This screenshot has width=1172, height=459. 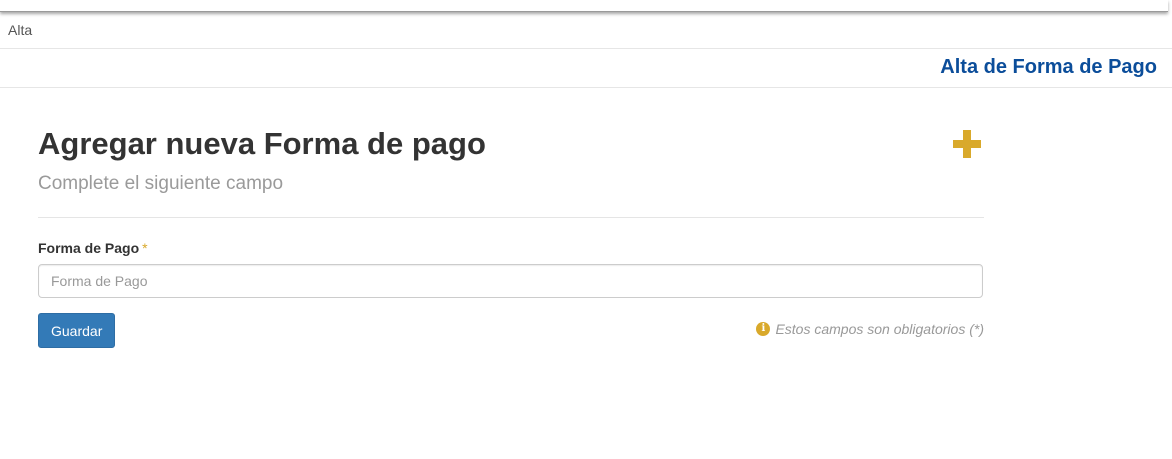 What do you see at coordinates (89, 248) in the screenshot?
I see `field-label-text: Forma de Pago` at bounding box center [89, 248].